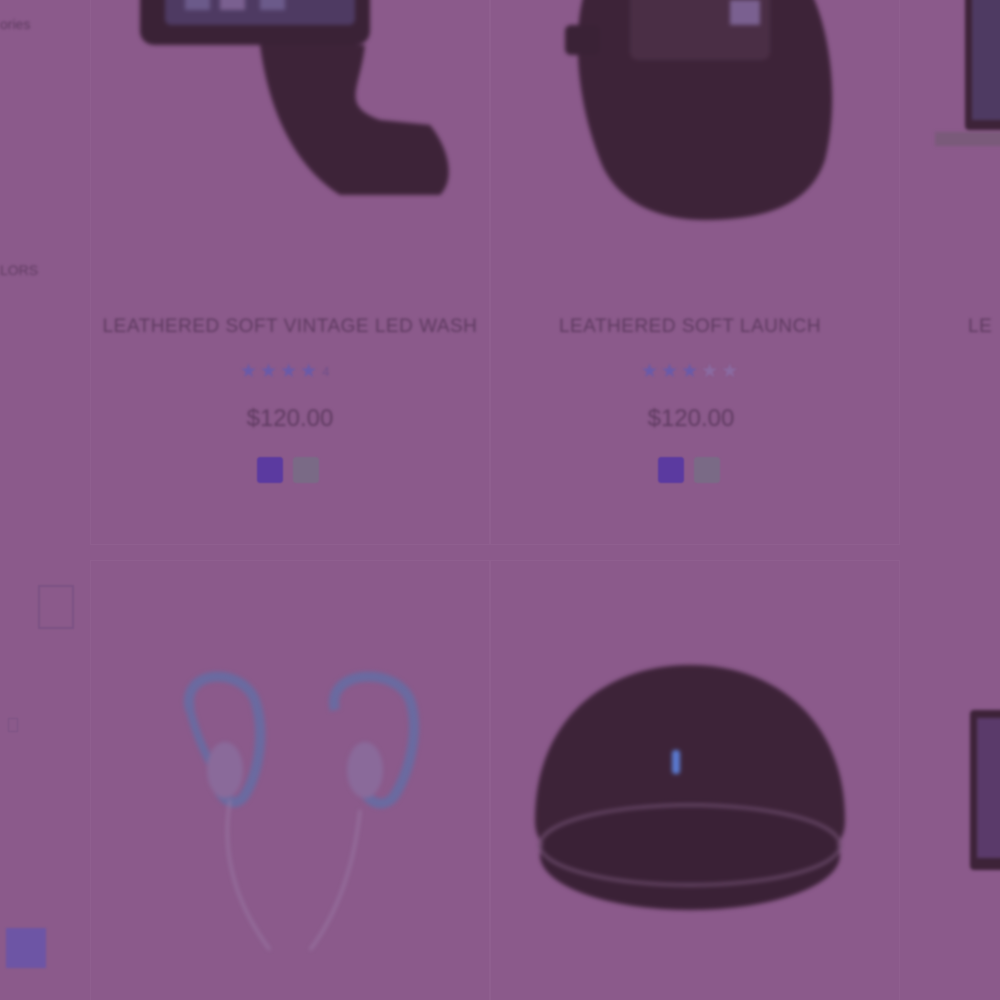  Describe the element at coordinates (690, 795) in the screenshot. I see `round-speaker-icon` at that location.